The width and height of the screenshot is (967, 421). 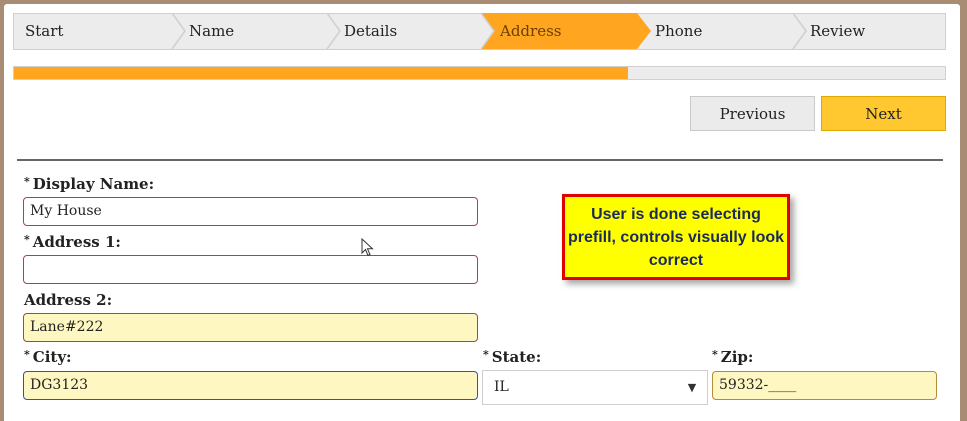 What do you see at coordinates (501, 387) in the screenshot?
I see `state-value: IL` at bounding box center [501, 387].